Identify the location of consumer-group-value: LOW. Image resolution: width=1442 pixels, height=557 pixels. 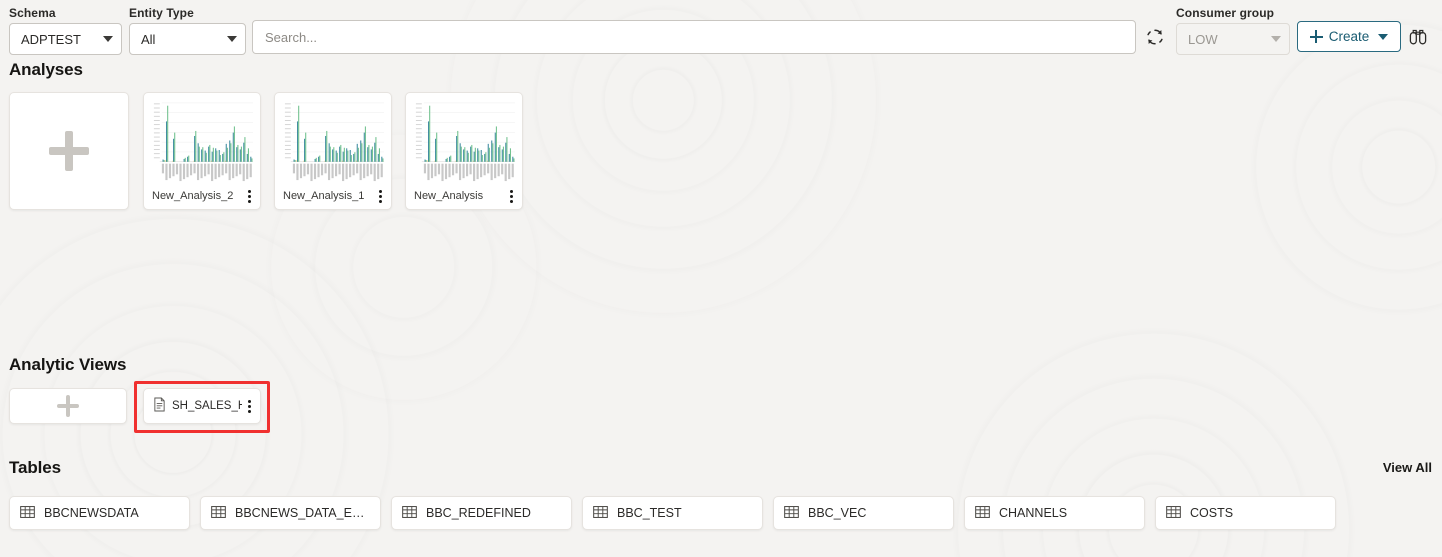
(1203, 39).